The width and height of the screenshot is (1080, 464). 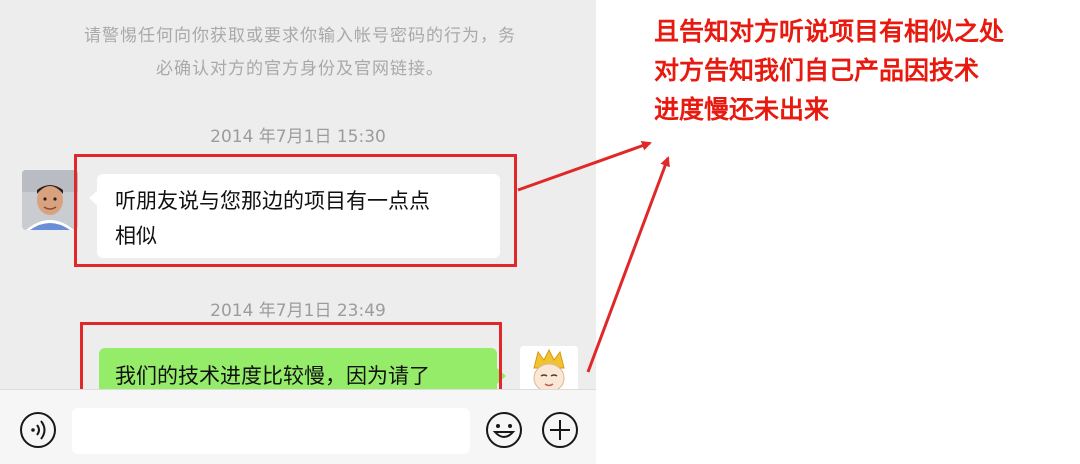 I want to click on arrow-from-outgoing-box, so click(x=628, y=264).